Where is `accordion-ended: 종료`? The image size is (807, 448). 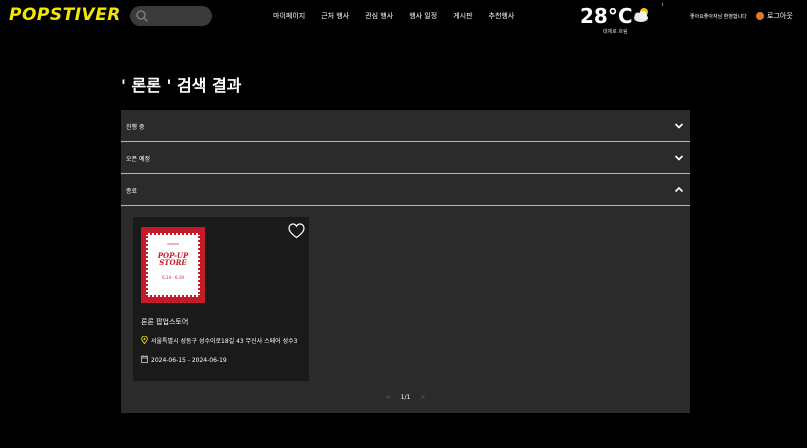 accordion-ended: 종료 is located at coordinates (405, 190).